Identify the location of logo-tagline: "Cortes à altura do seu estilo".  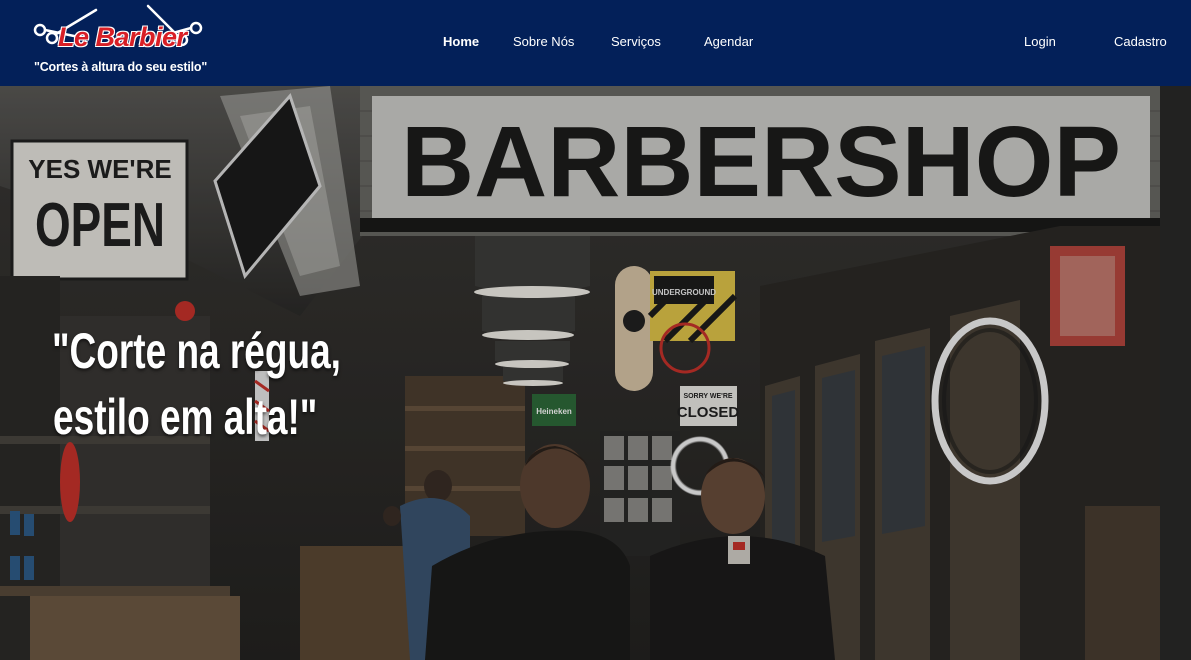
(121, 67).